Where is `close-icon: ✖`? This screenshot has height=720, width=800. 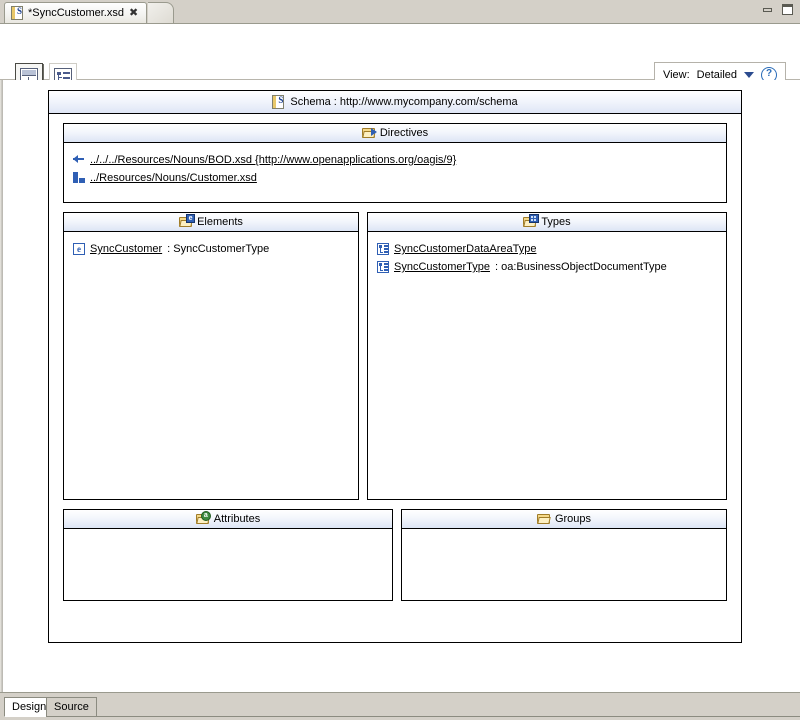 close-icon: ✖ is located at coordinates (133, 13).